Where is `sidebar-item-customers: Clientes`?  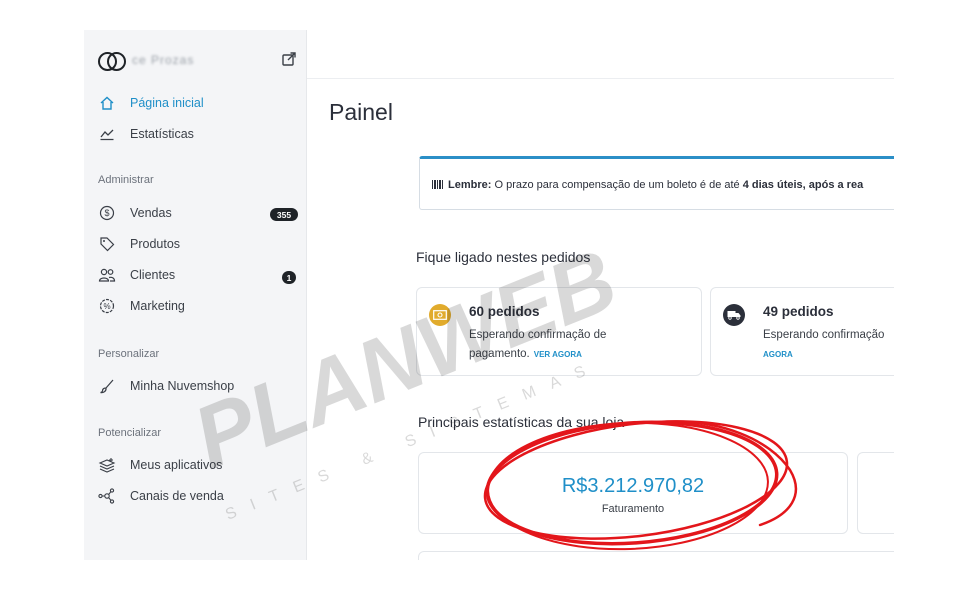 sidebar-item-customers: Clientes is located at coordinates (136, 275).